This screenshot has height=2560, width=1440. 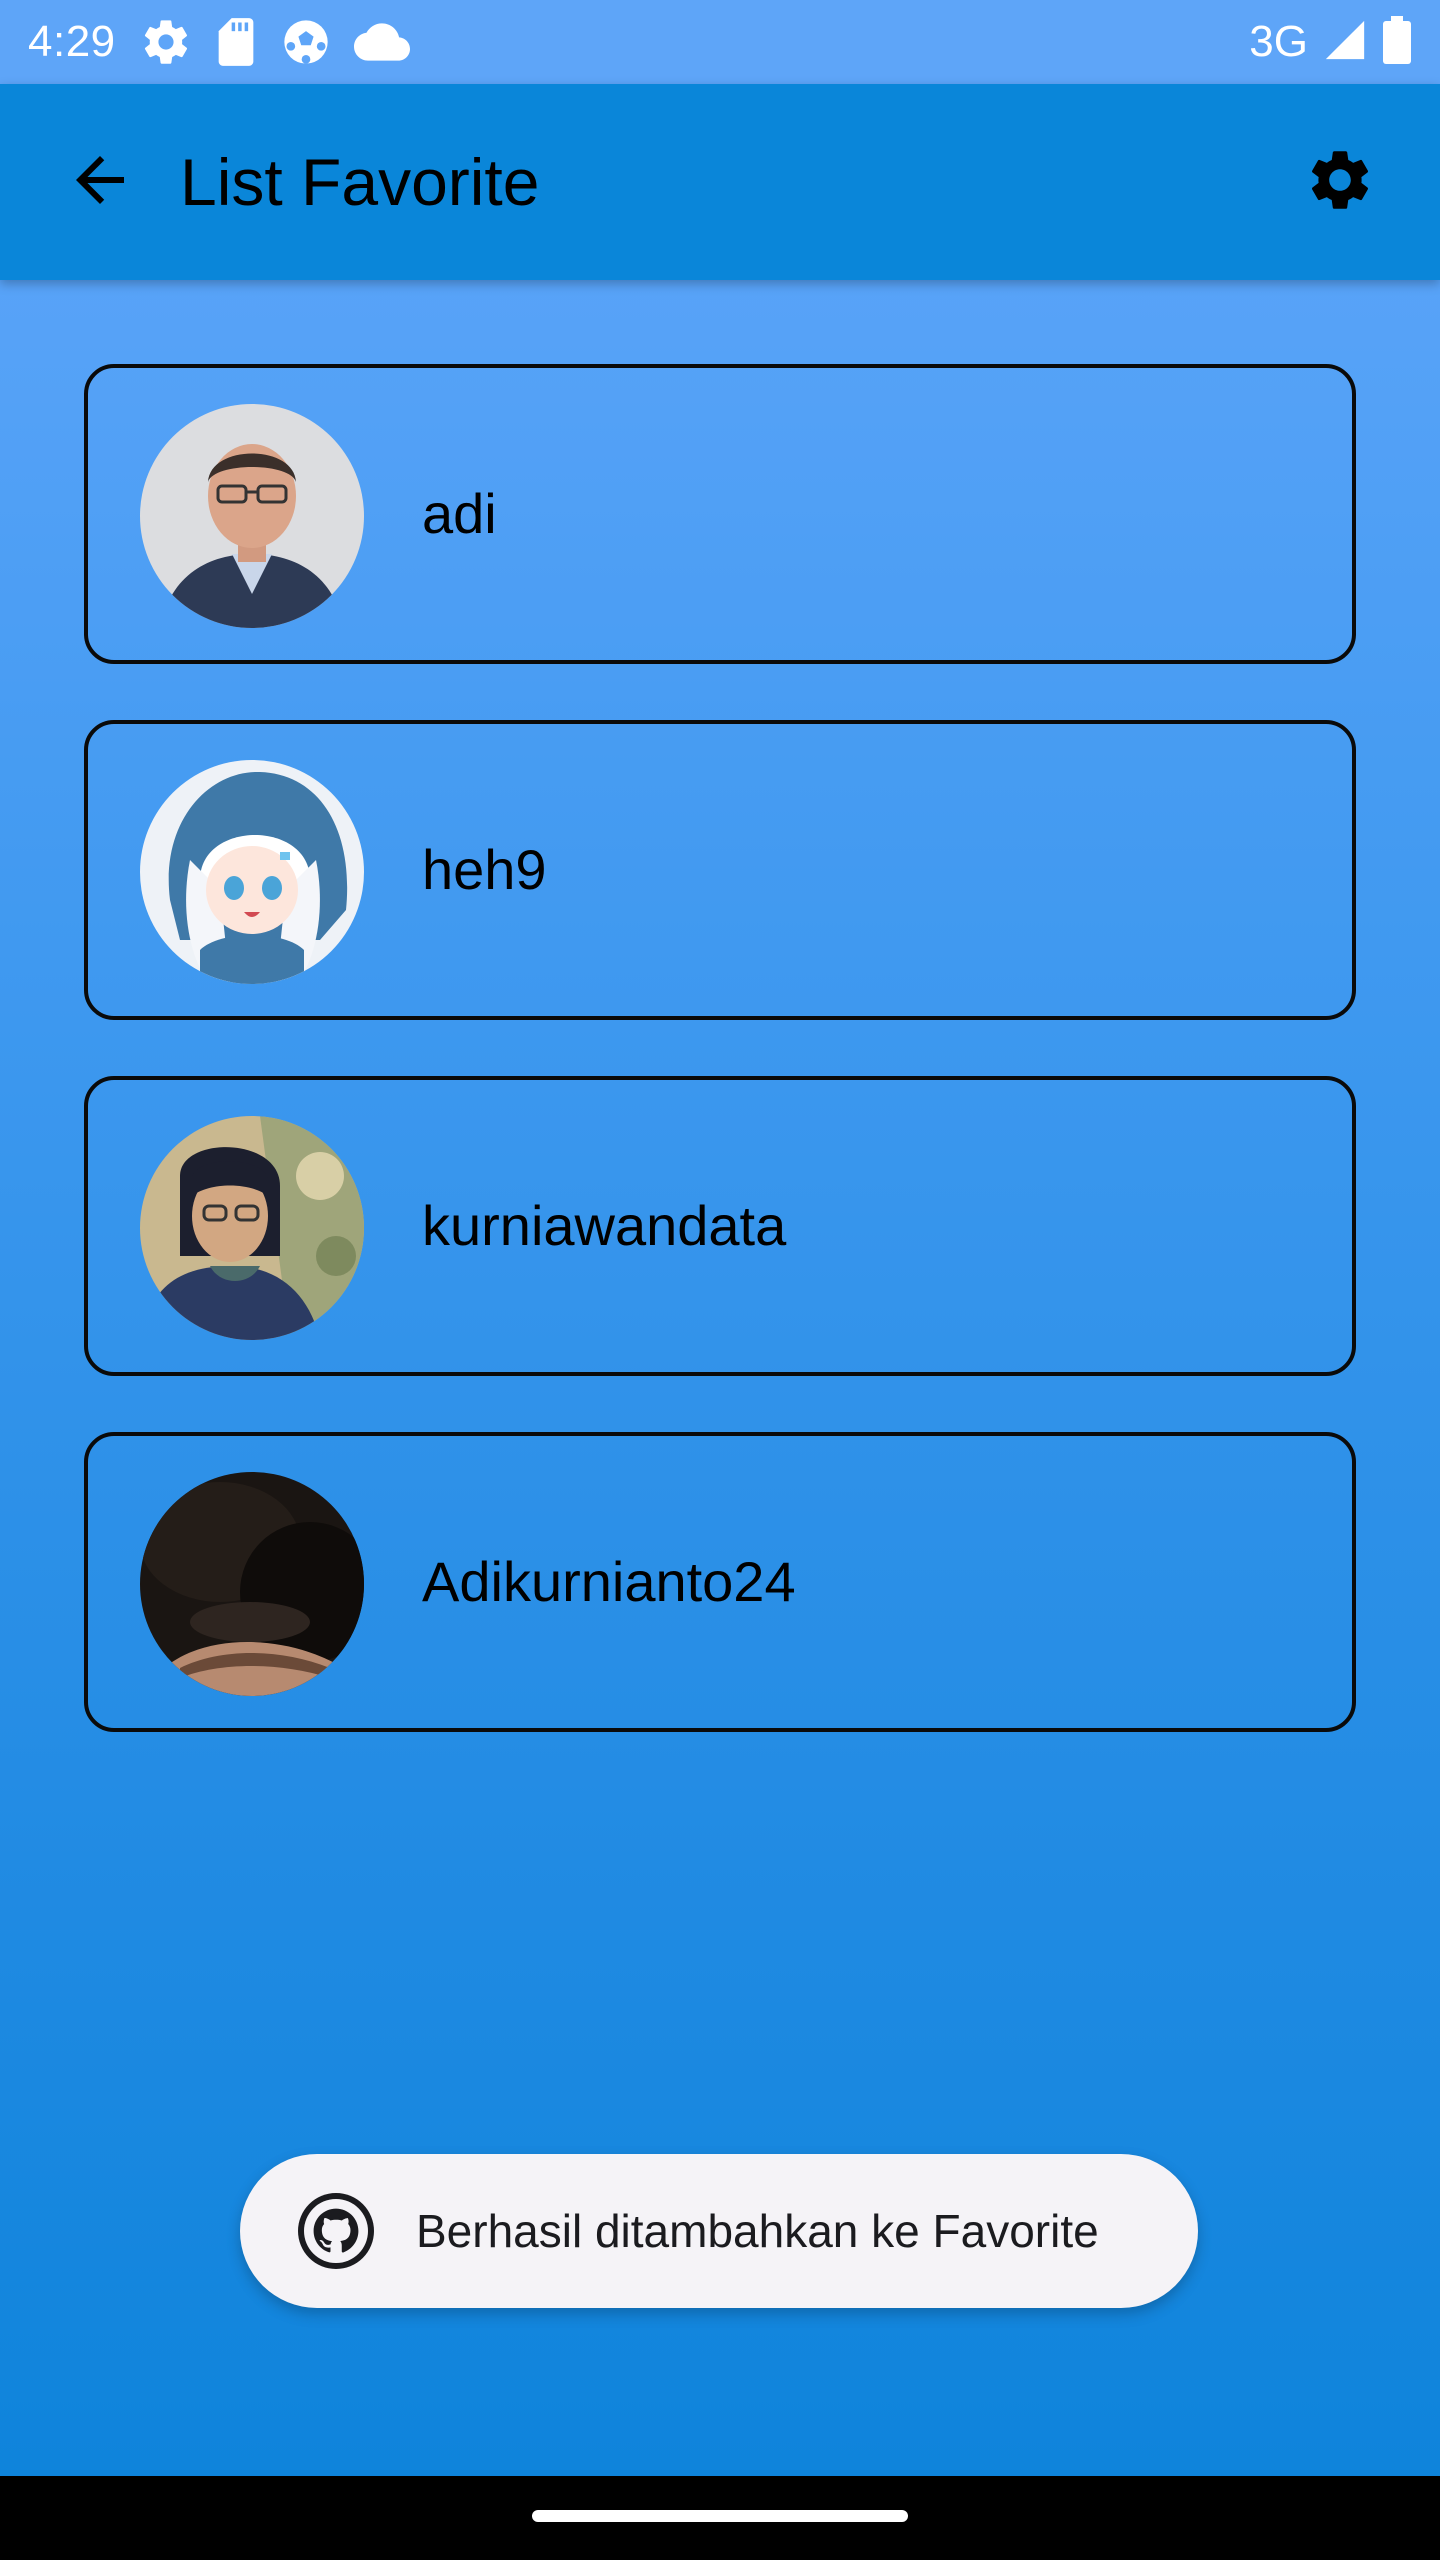 I want to click on battery-icon, so click(x=1397, y=42).